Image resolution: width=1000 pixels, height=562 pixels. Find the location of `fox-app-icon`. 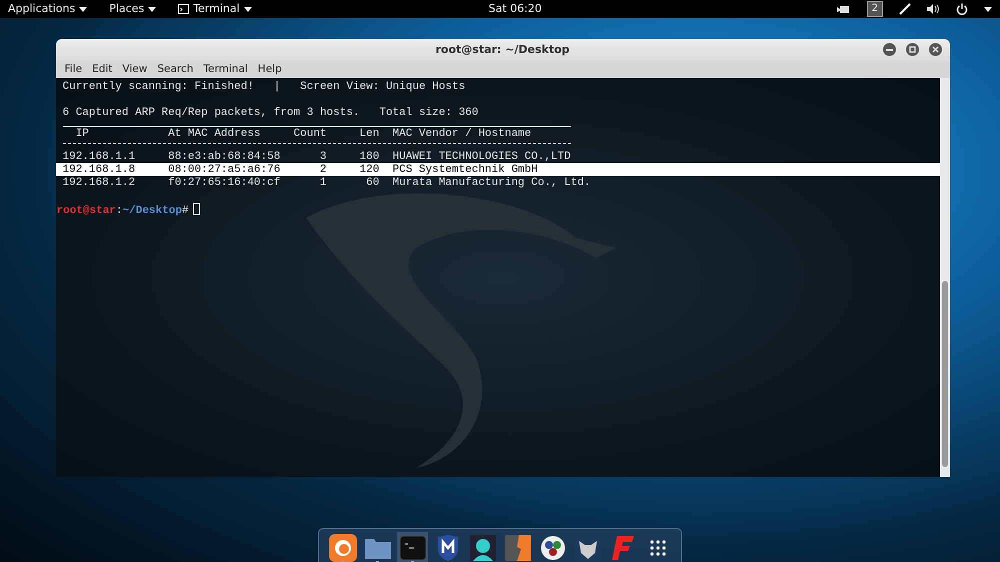

fox-app-icon is located at coordinates (342, 548).